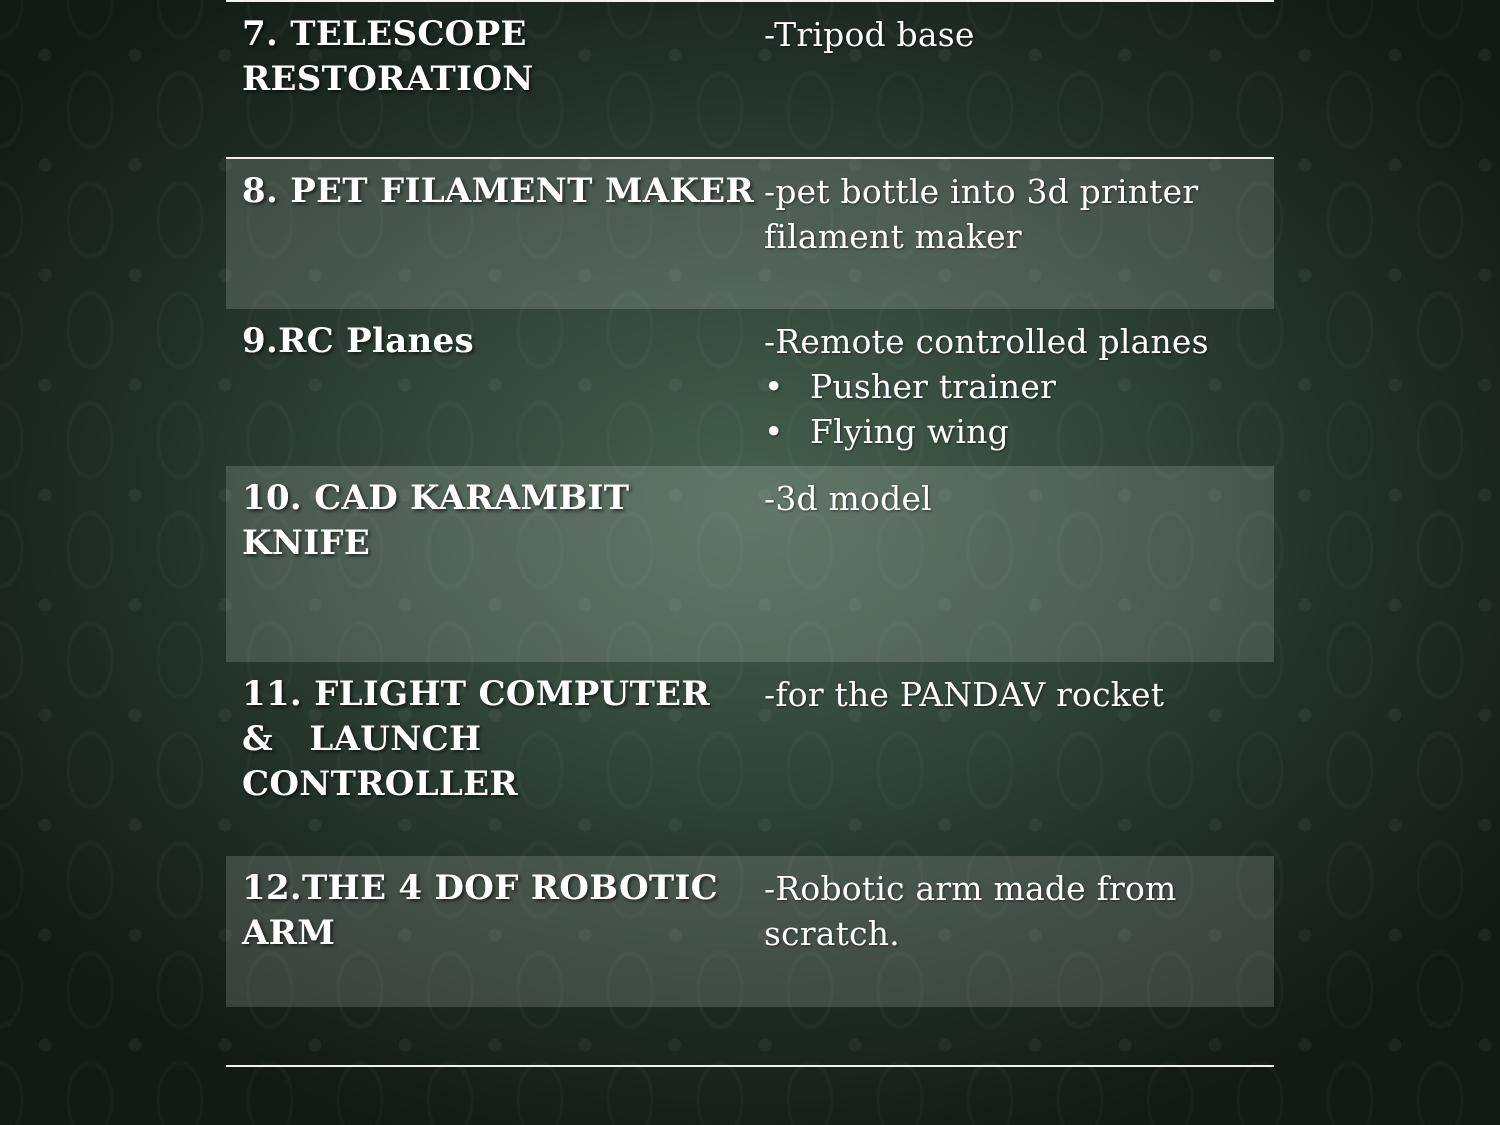 Image resolution: width=1500 pixels, height=1125 pixels. I want to click on project-description: -for the PANDAV rocket, so click(1014, 694).